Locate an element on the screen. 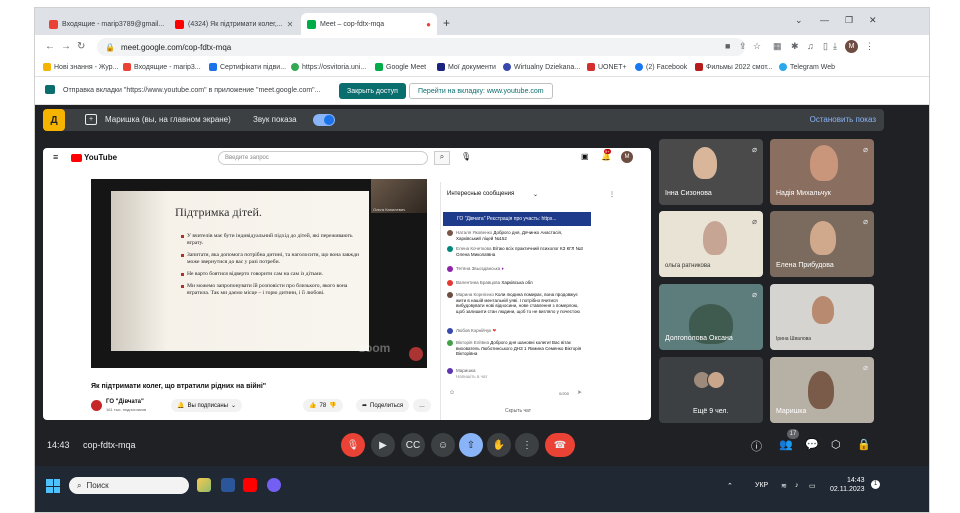 The width and height of the screenshot is (960, 513). bookmark-item: Google Meet is located at coordinates (400, 67).